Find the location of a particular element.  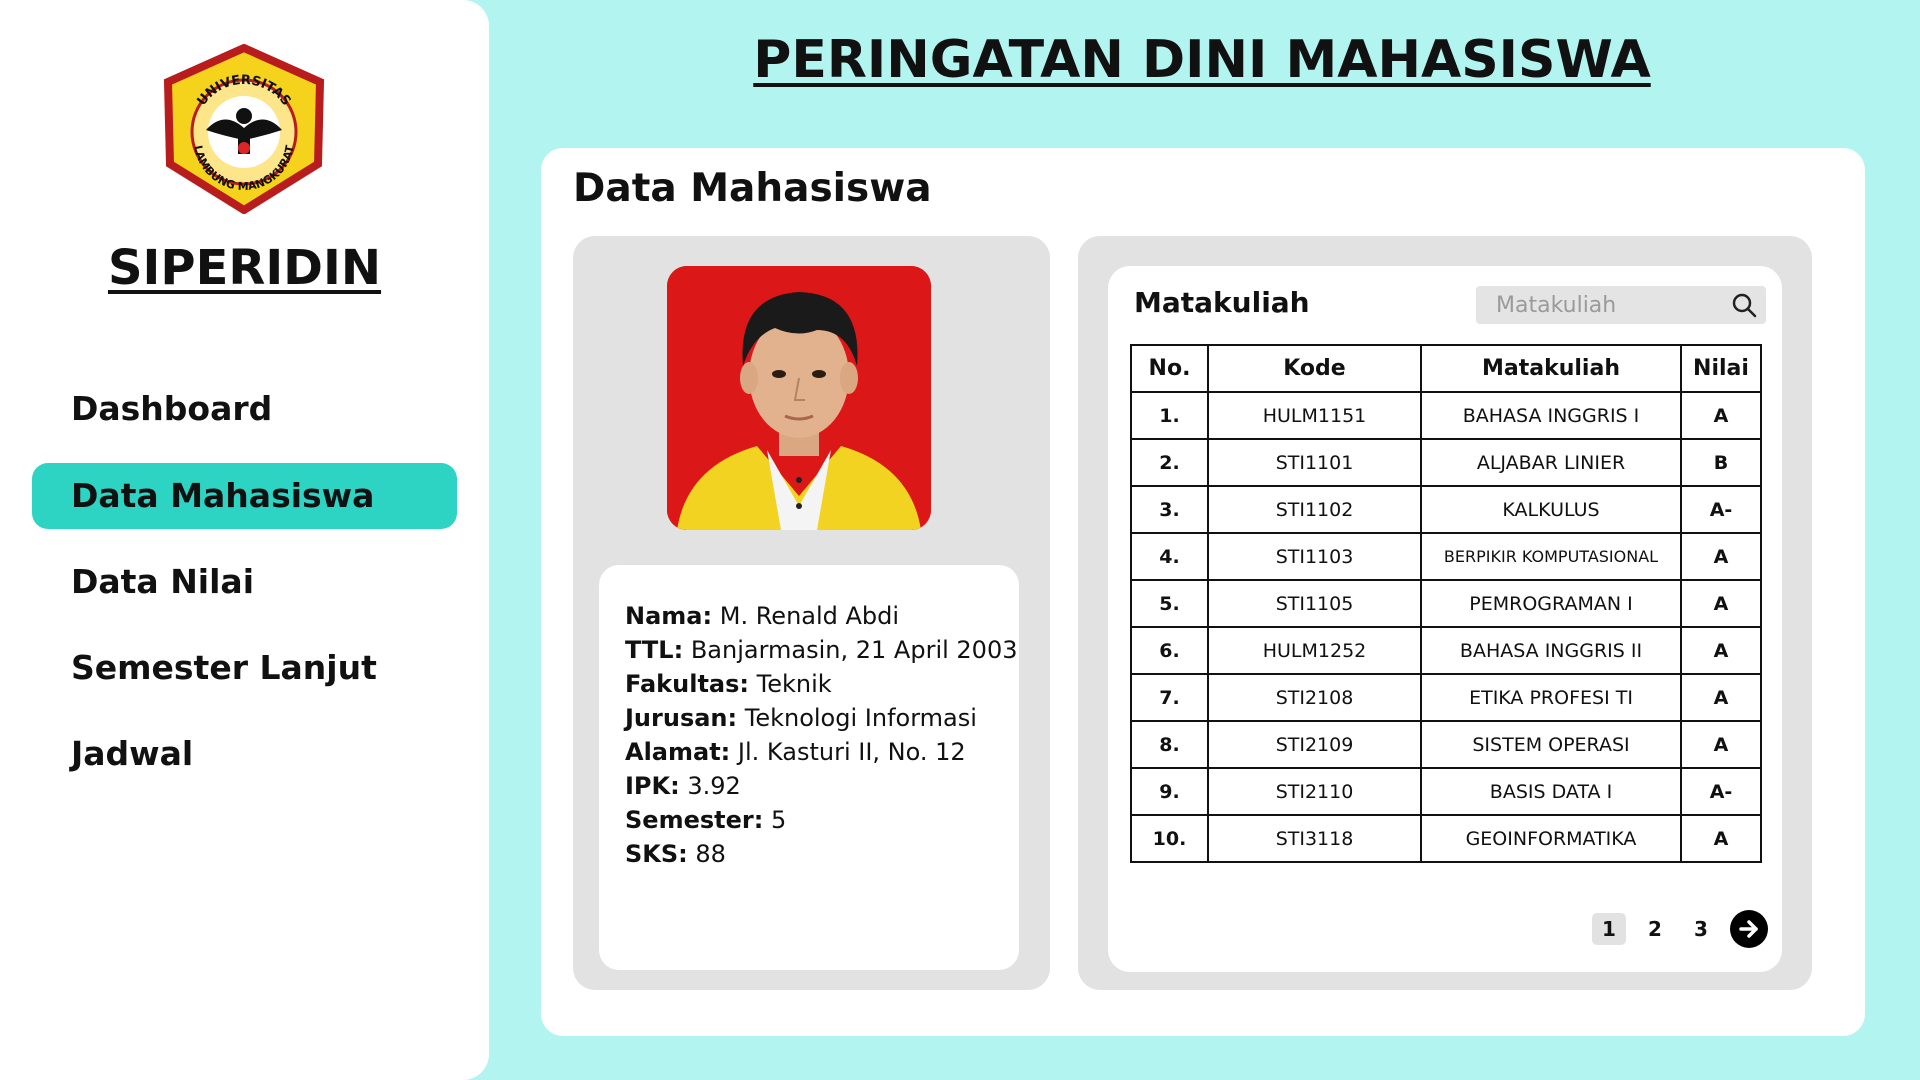

next-page-button is located at coordinates (1749, 929).